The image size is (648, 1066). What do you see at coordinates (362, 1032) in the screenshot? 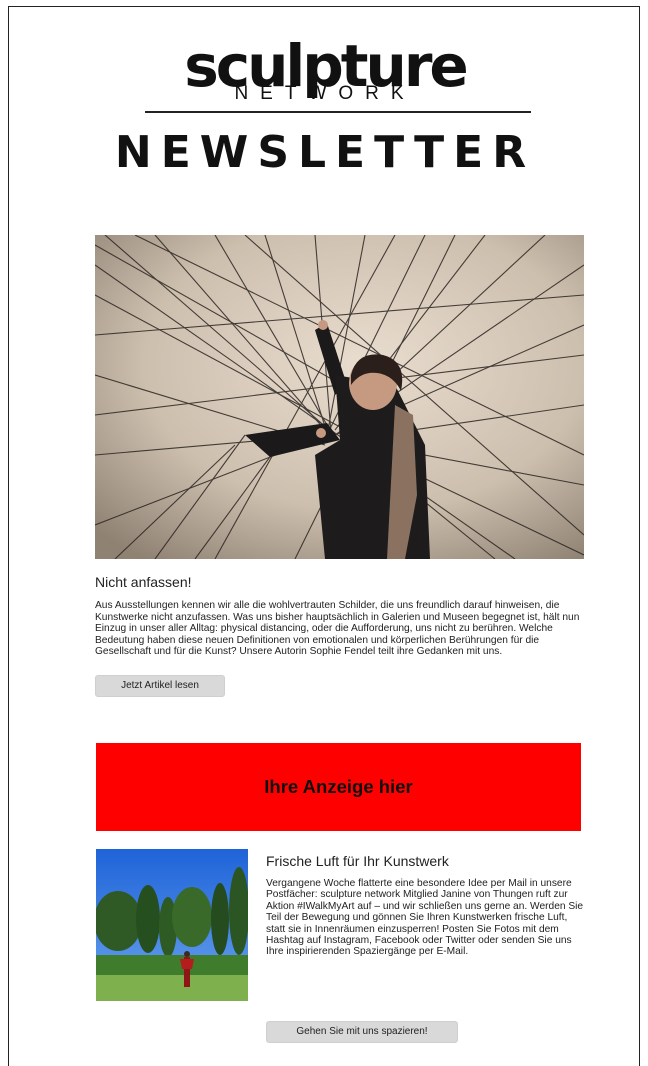
I see `walk-with-us-button: Gehen Sie mit uns spazieren!` at bounding box center [362, 1032].